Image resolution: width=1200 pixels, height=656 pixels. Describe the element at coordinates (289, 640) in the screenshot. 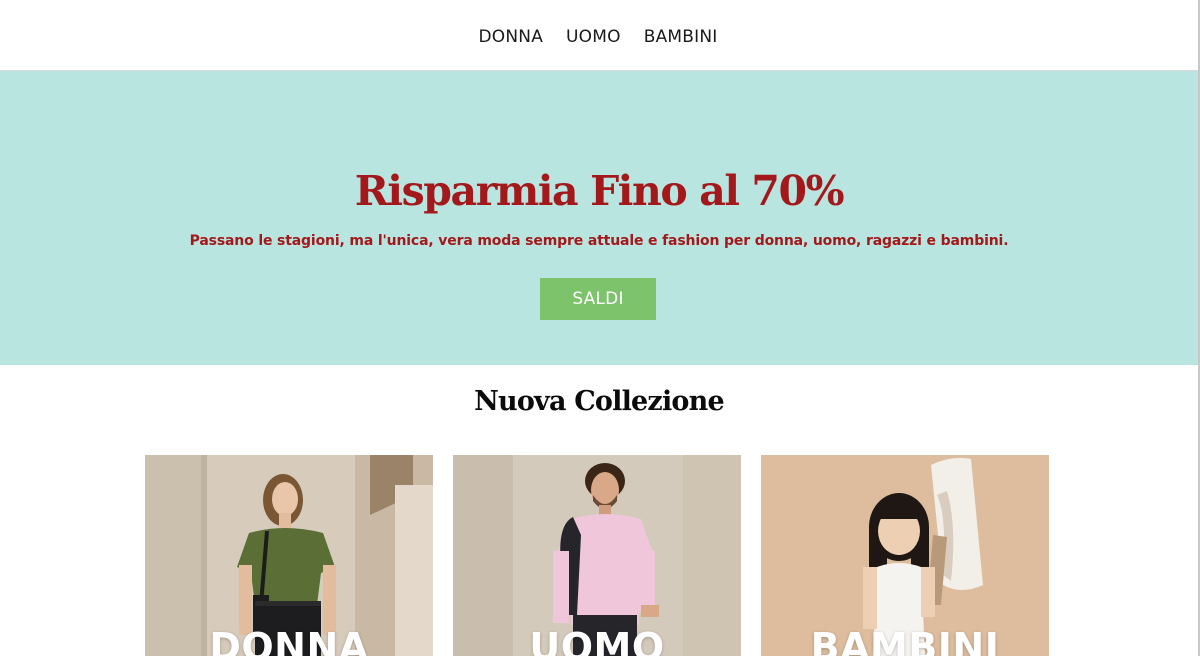

I see `card-label-donna: DONNA` at that location.